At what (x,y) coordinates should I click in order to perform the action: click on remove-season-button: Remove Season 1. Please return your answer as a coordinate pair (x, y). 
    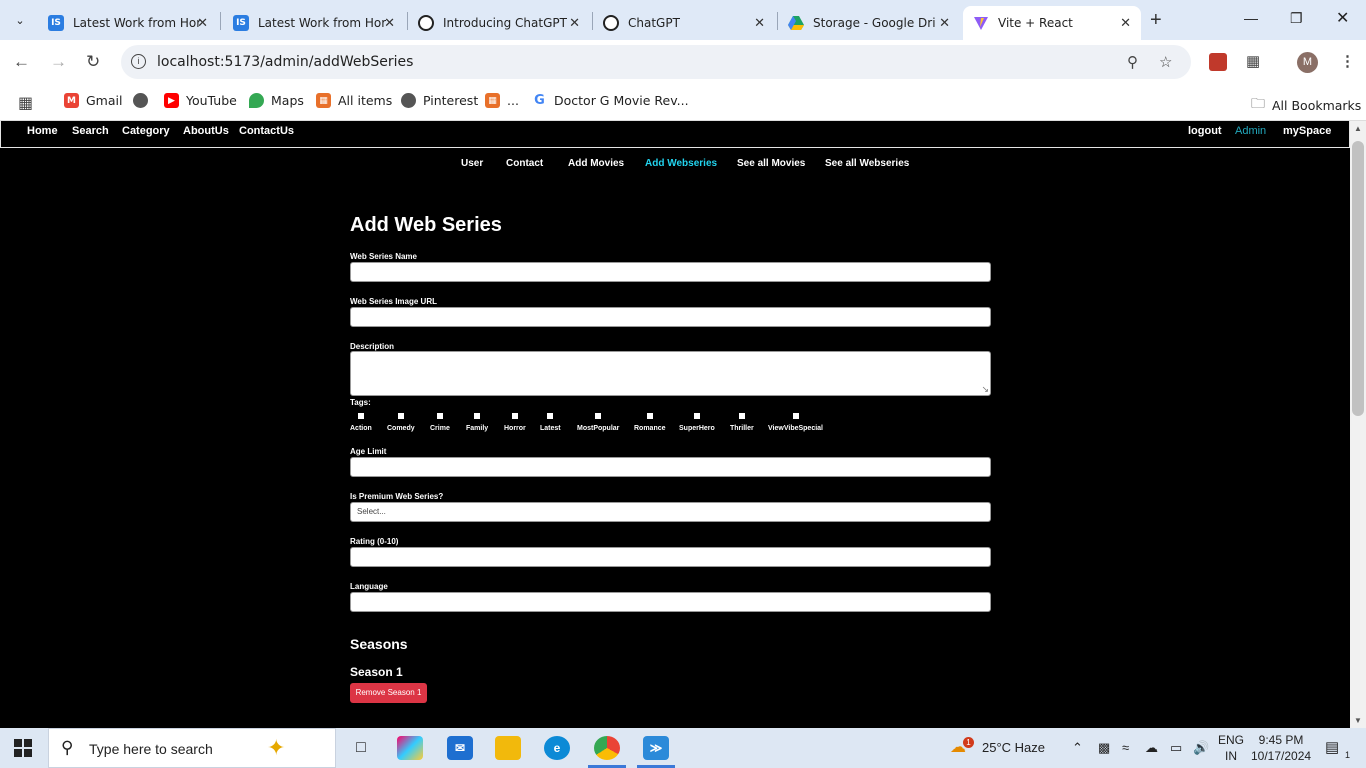
    Looking at the image, I should click on (388, 693).